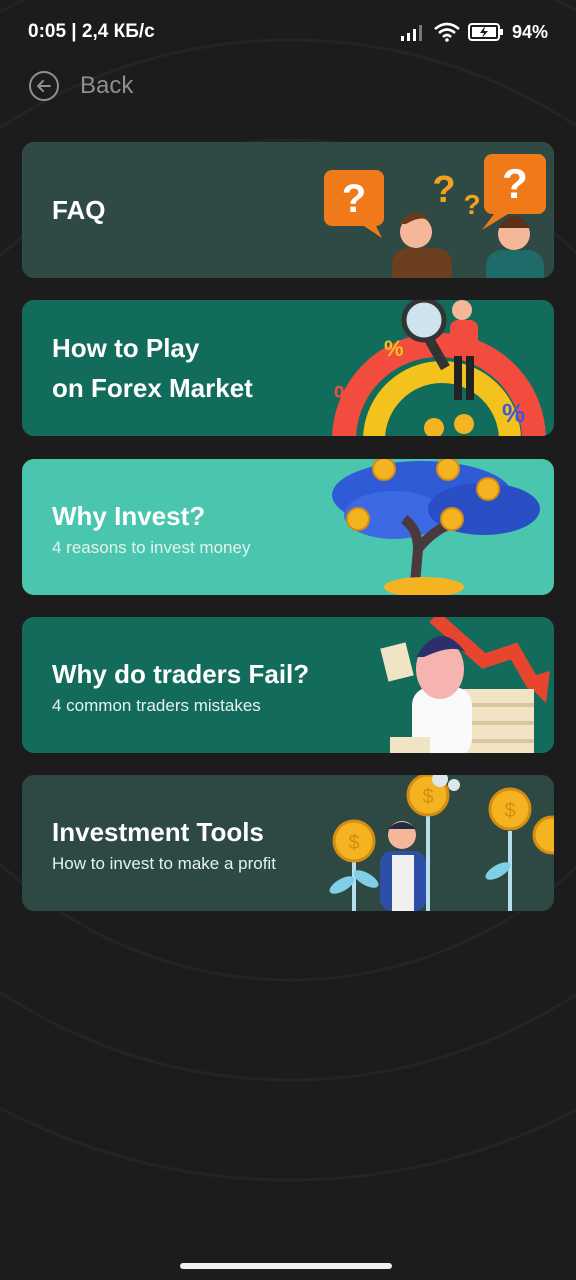  What do you see at coordinates (441, 843) in the screenshot?
I see `investment-tools-illustration: $ $ $` at bounding box center [441, 843].